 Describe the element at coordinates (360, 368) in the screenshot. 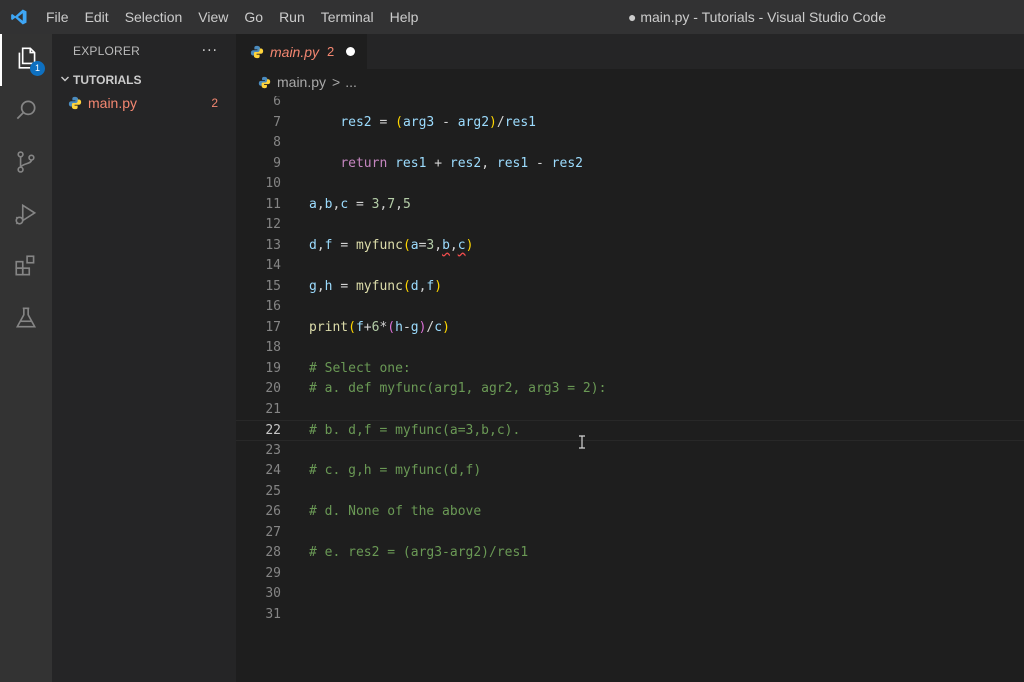

I see `code-text: # Select one:` at that location.